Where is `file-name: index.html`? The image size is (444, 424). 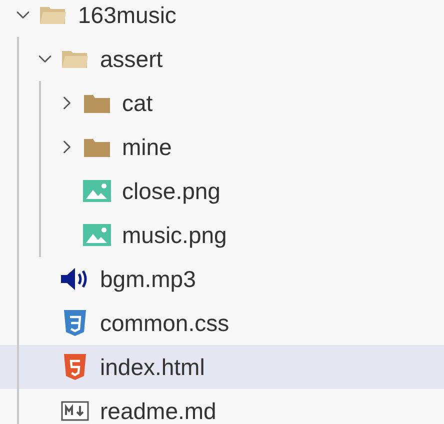
file-name: index.html is located at coordinates (152, 367).